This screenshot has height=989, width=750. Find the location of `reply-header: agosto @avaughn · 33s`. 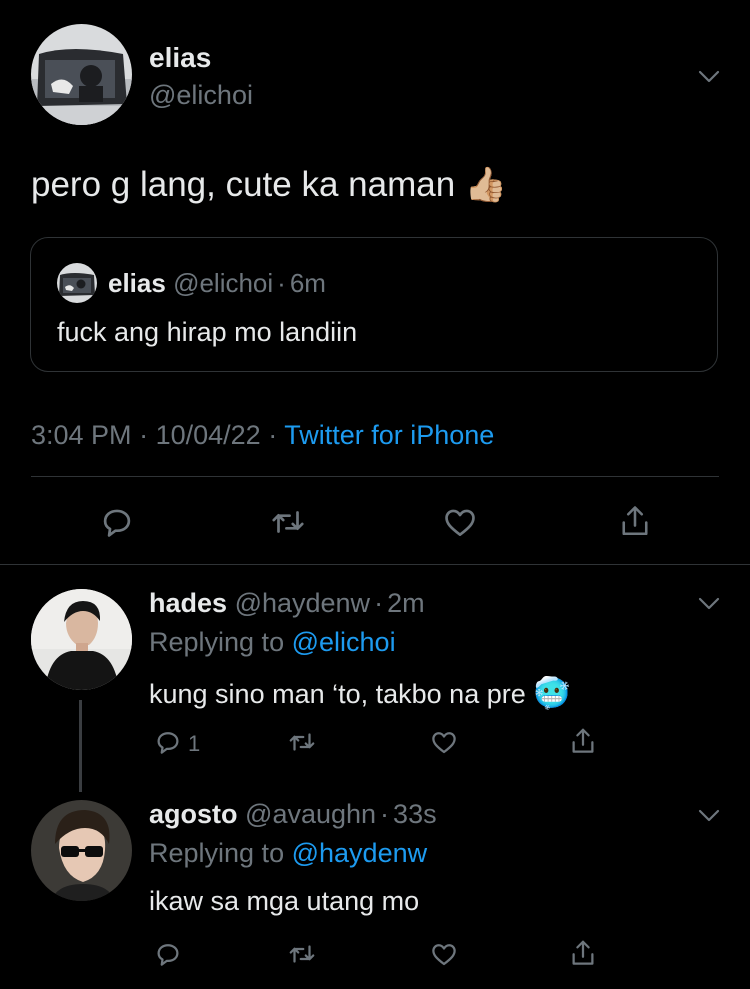

reply-header: agosto @avaughn · 33s is located at coordinates (293, 814).